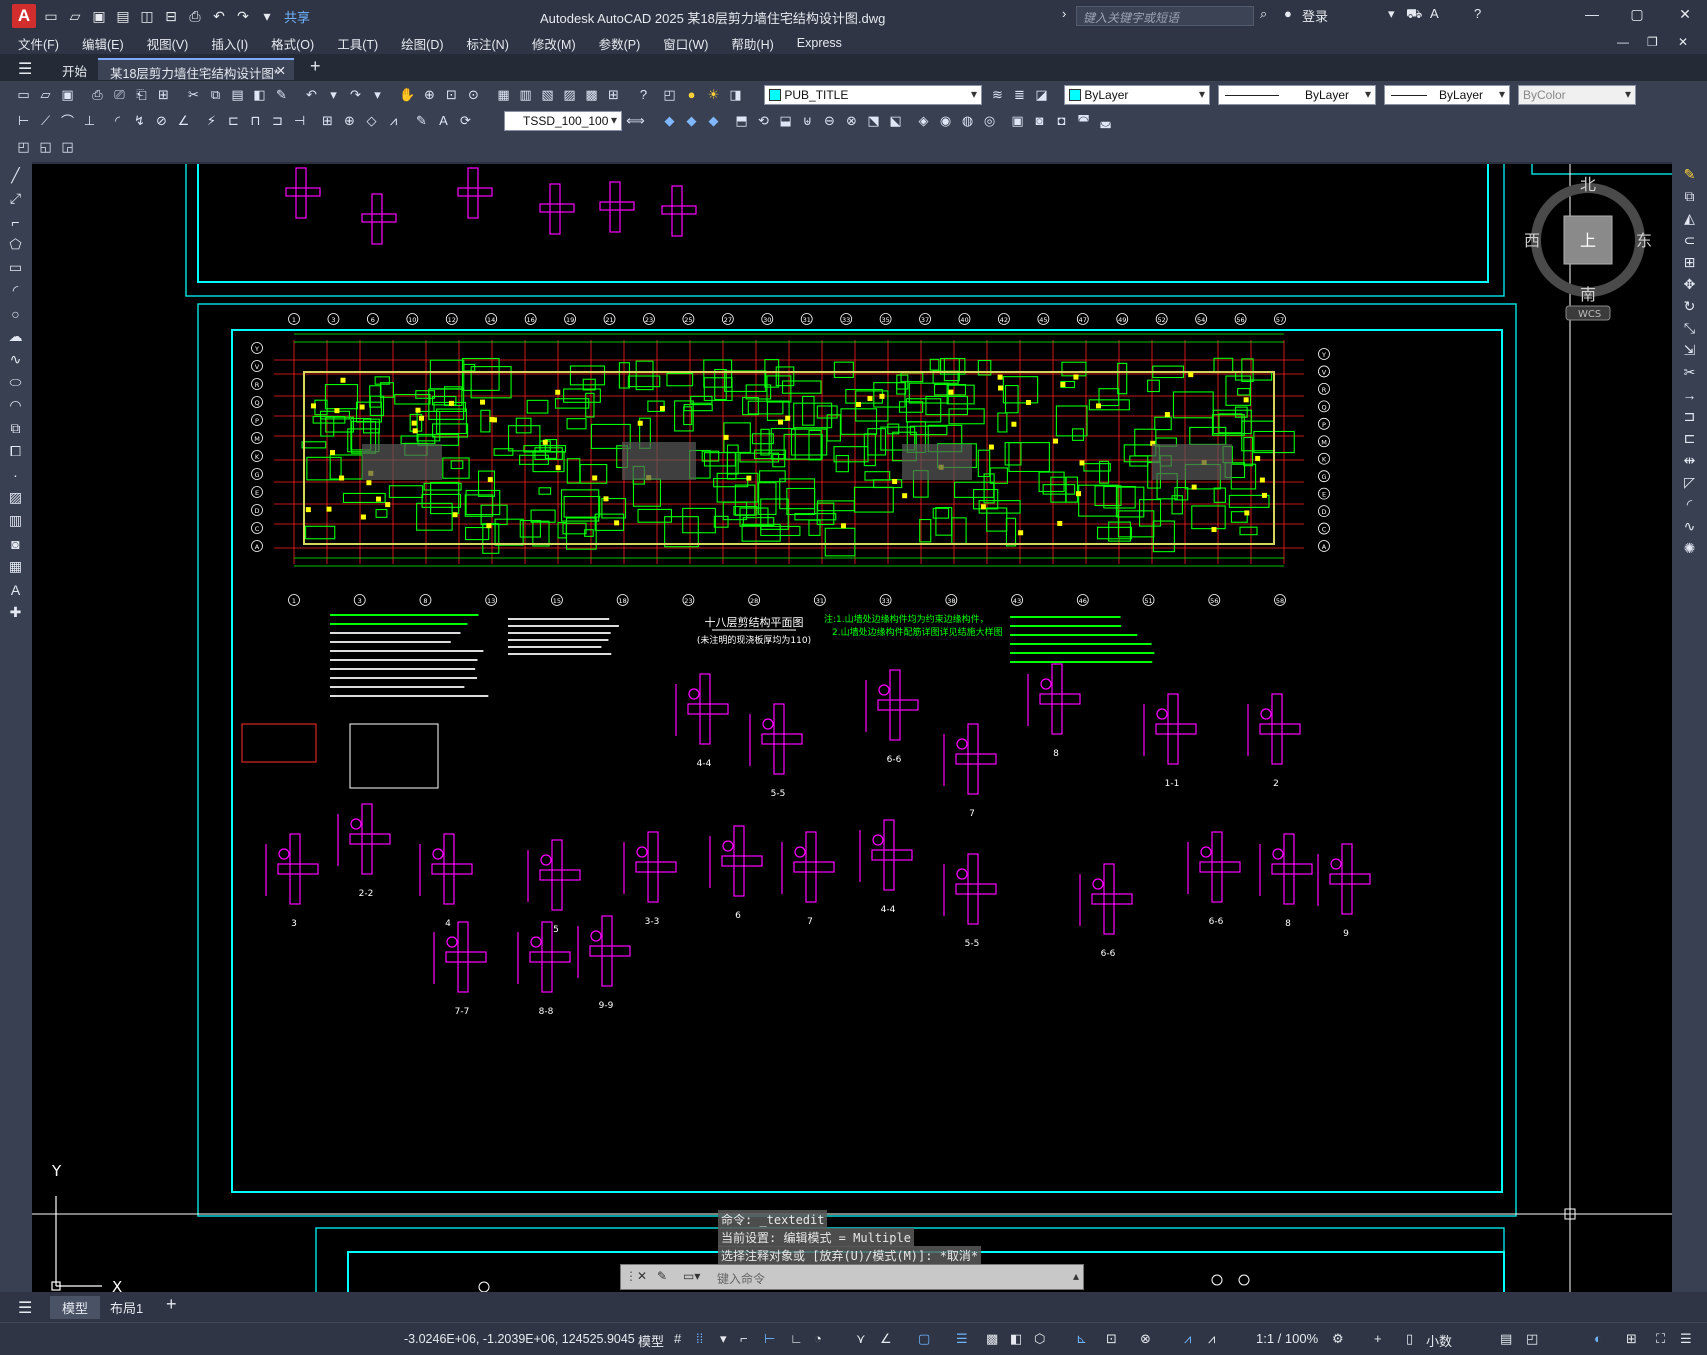 The width and height of the screenshot is (1707, 1355). Describe the element at coordinates (503, 94) in the screenshot. I see `properties-icon: ▦` at that location.